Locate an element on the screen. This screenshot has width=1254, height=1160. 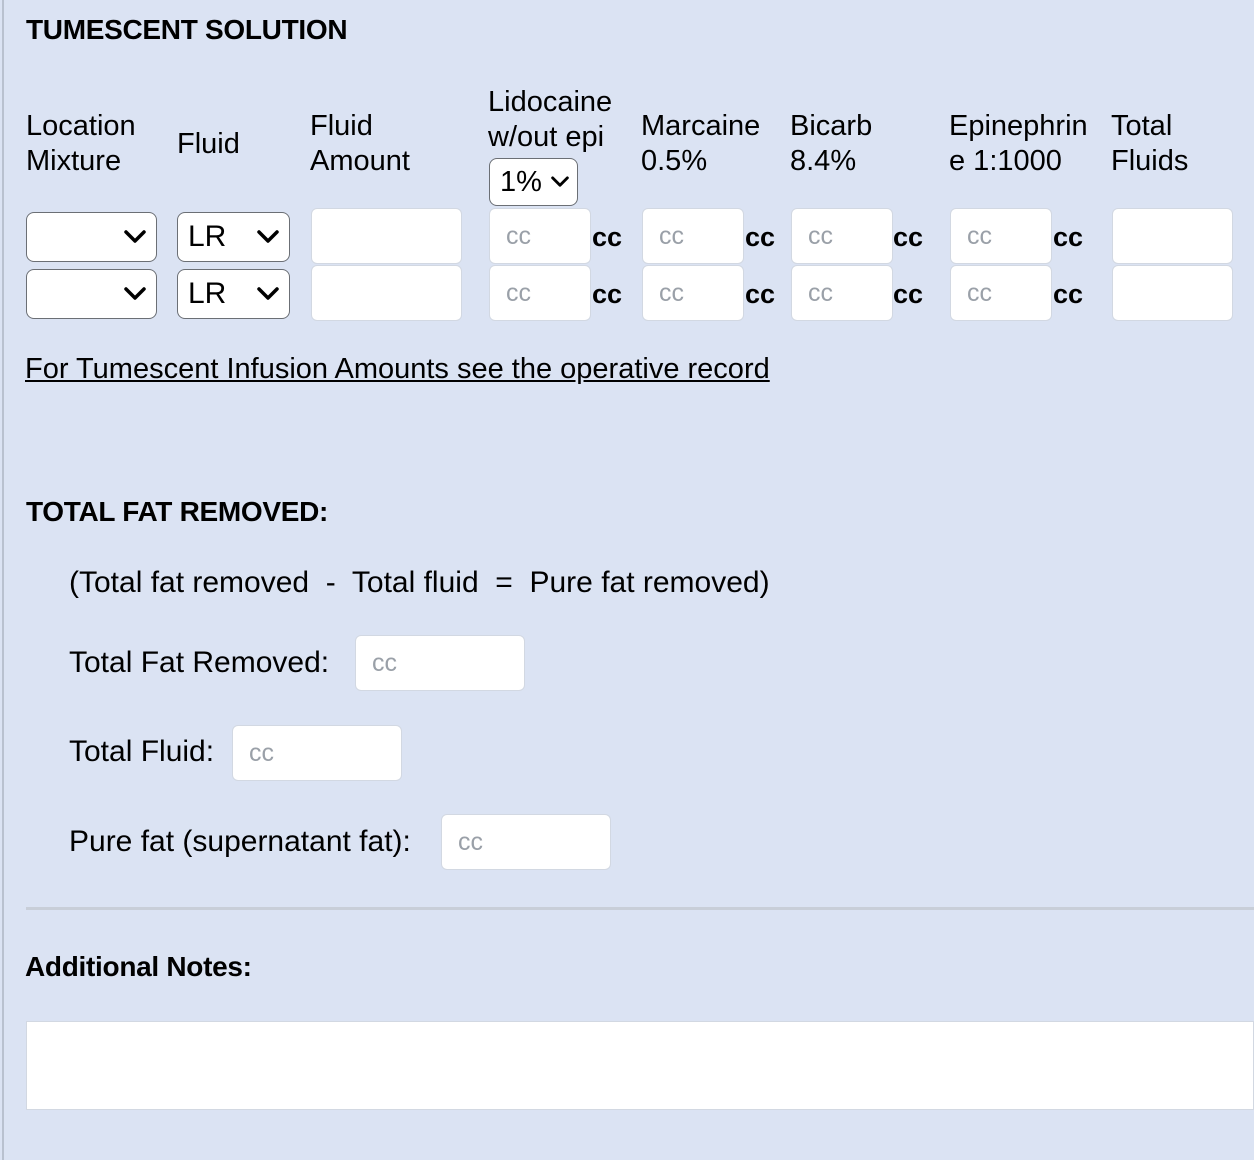
header-bicarb: Bicarb 8.4% is located at coordinates (831, 144).